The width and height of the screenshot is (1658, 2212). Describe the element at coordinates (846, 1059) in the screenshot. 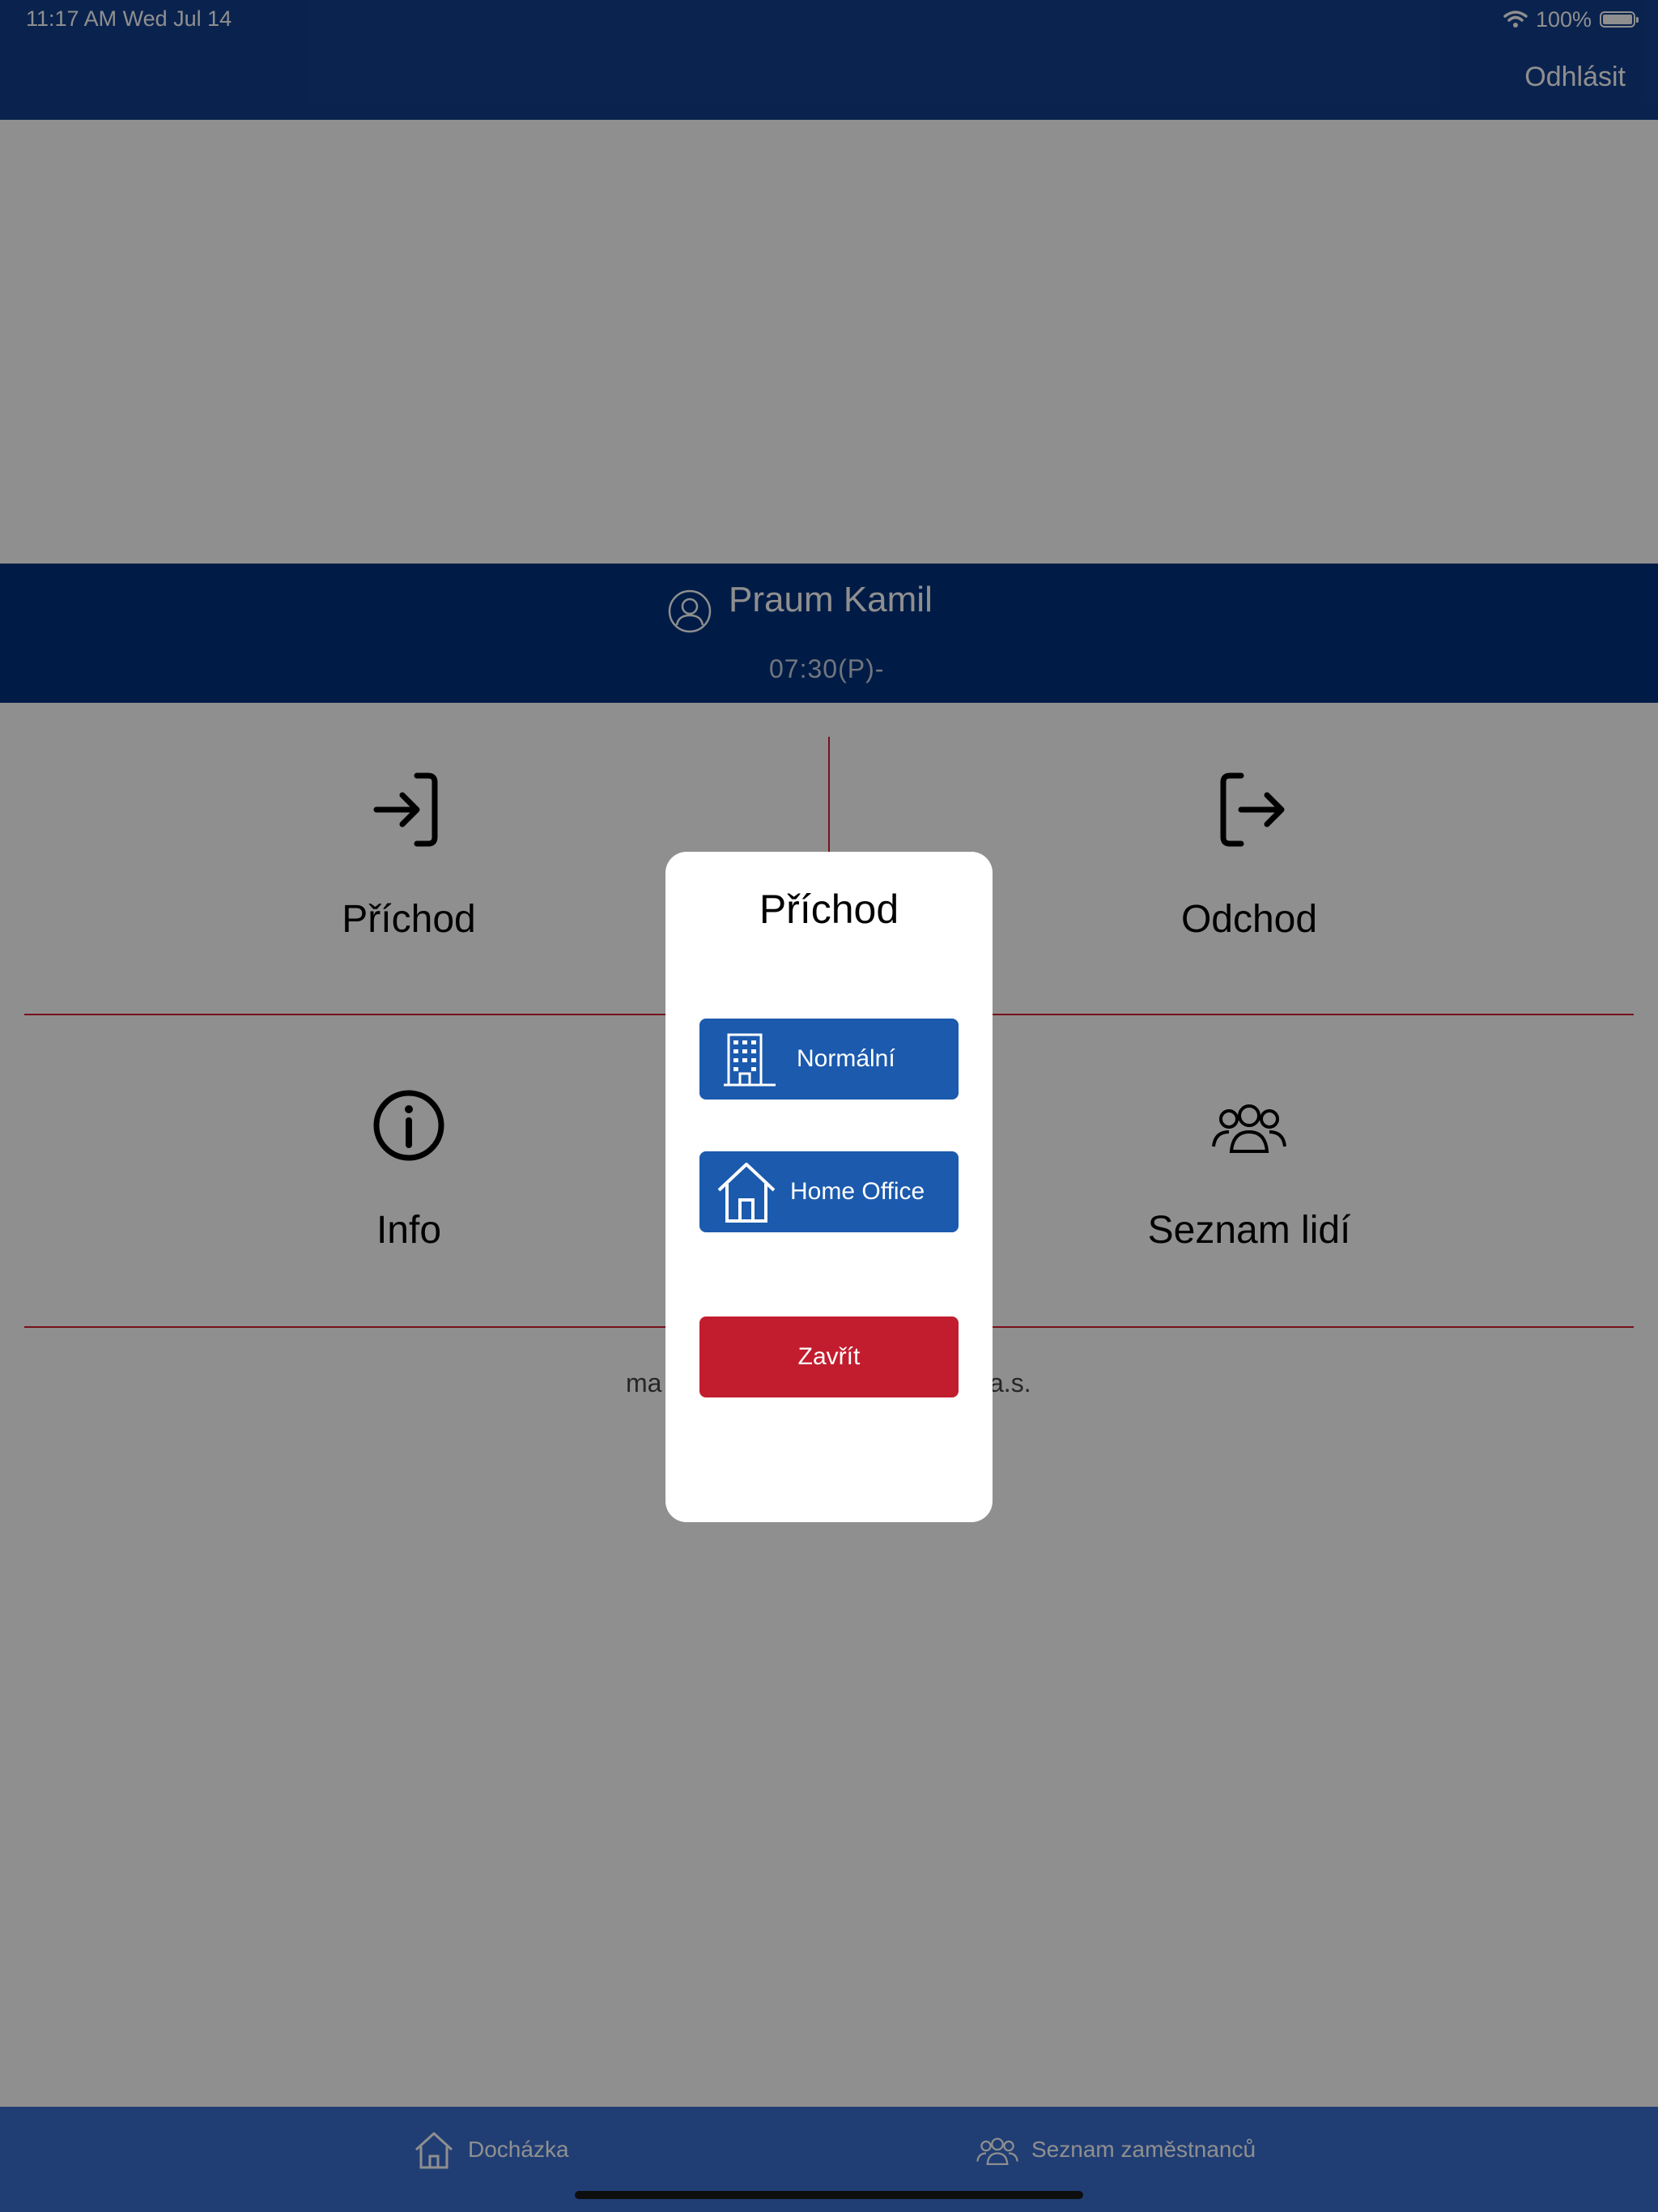

I see `button-label: Normální` at that location.